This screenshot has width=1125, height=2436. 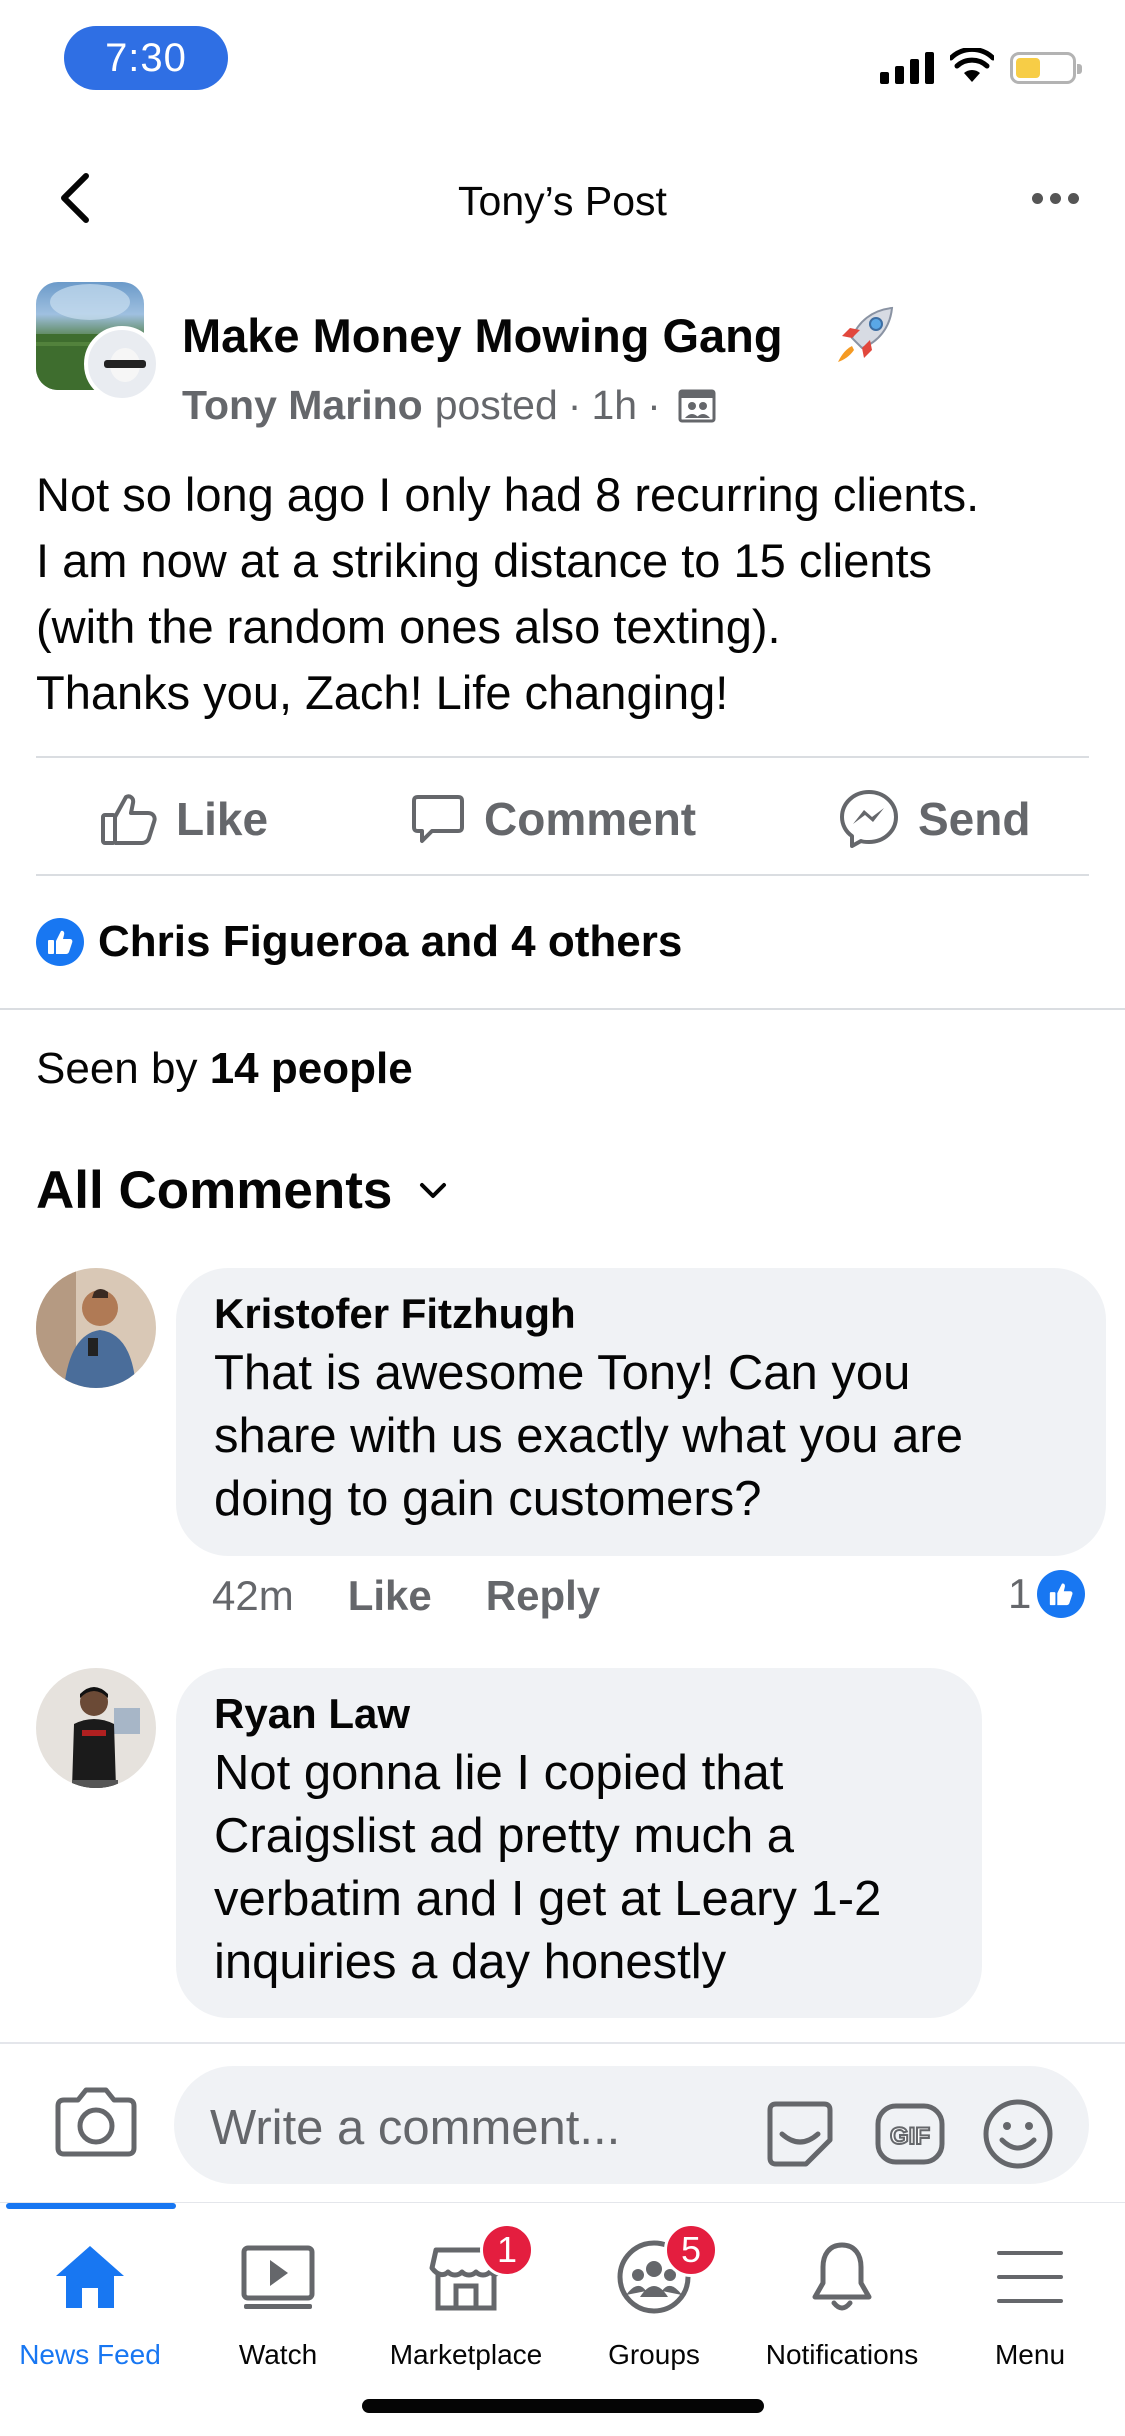 I want to click on thumbs-up-icon, so click(x=129, y=819).